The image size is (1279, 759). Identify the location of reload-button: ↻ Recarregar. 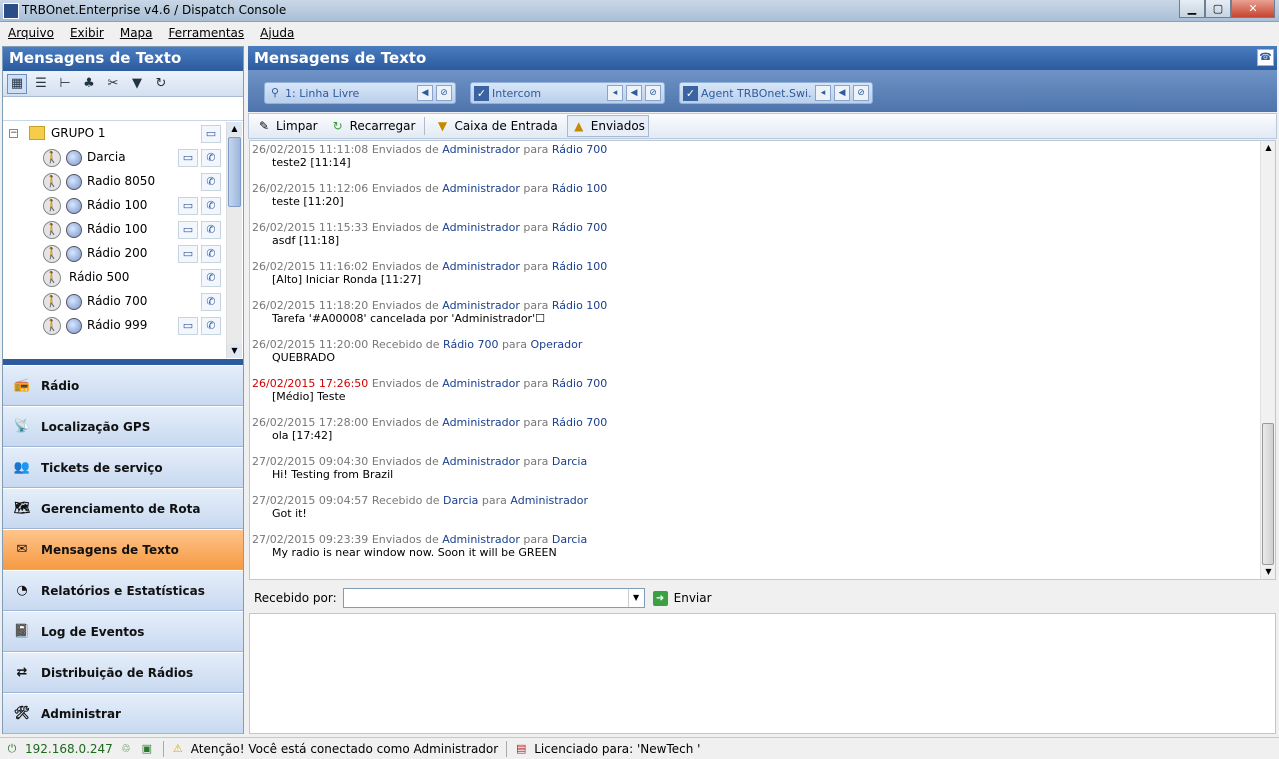
(373, 126).